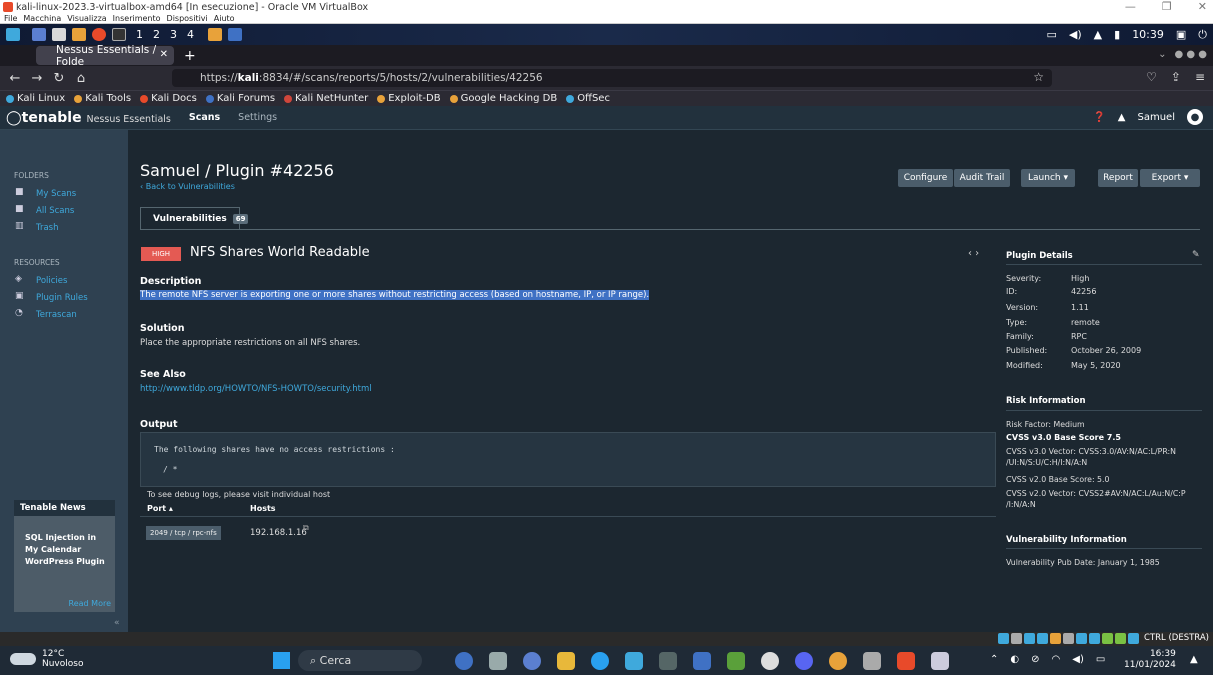 The image size is (1213, 675). I want to click on menu-machine: Macchina, so click(42, 18).